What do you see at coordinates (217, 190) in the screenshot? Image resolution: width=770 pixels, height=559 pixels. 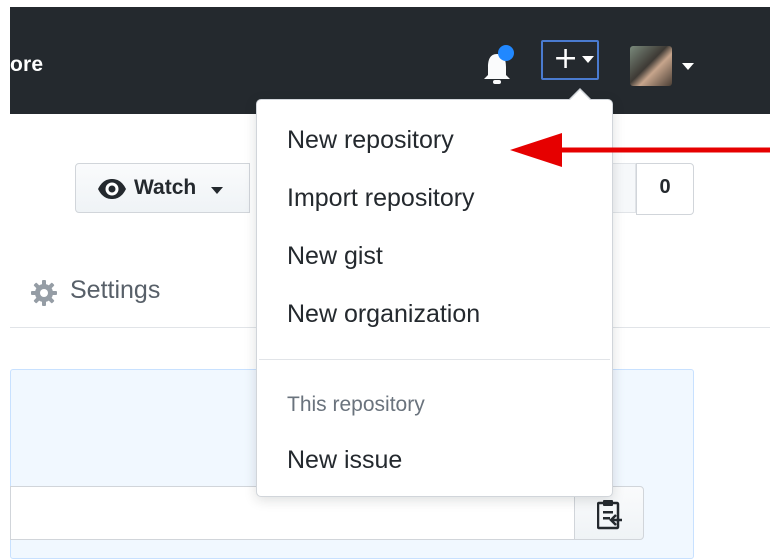 I see `watch-chevron-down-icon` at bounding box center [217, 190].